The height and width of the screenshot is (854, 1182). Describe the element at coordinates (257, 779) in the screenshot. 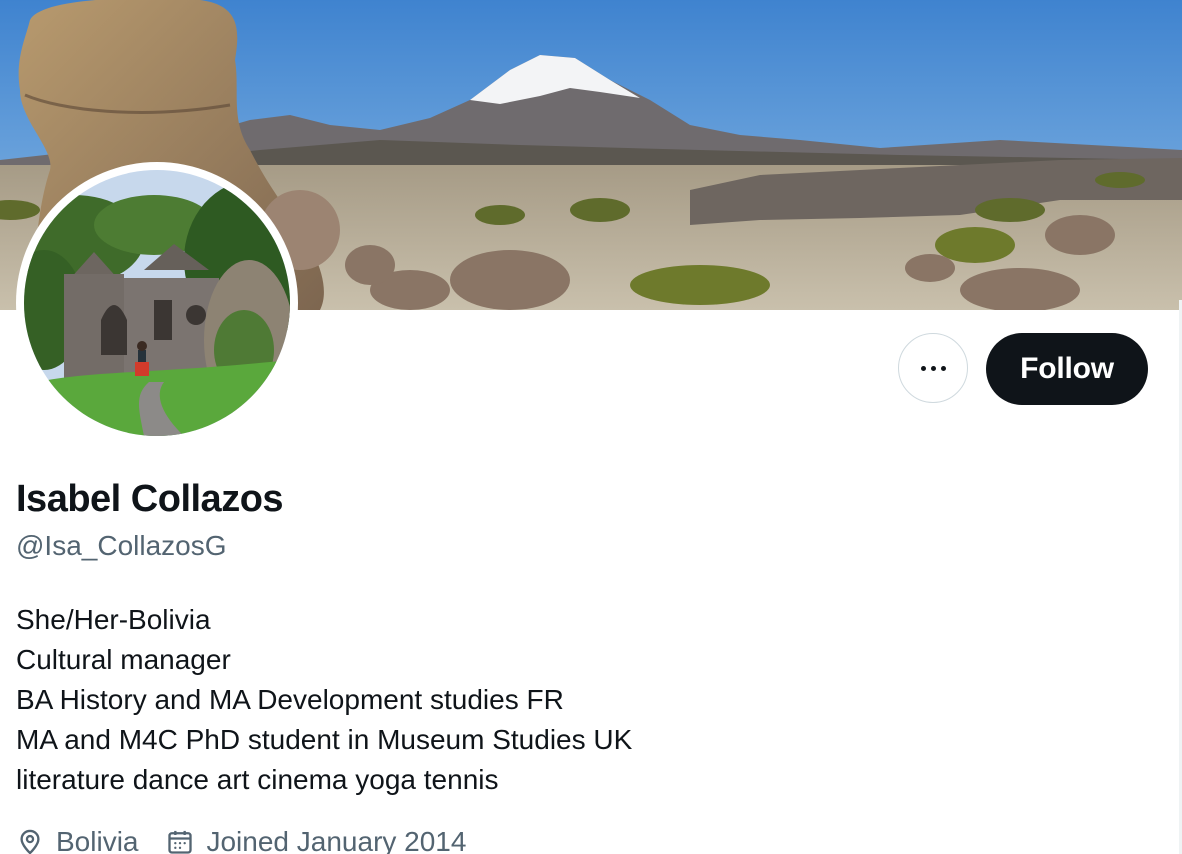

I see `bio-line: literature dance art cinema yoga tennis` at that location.